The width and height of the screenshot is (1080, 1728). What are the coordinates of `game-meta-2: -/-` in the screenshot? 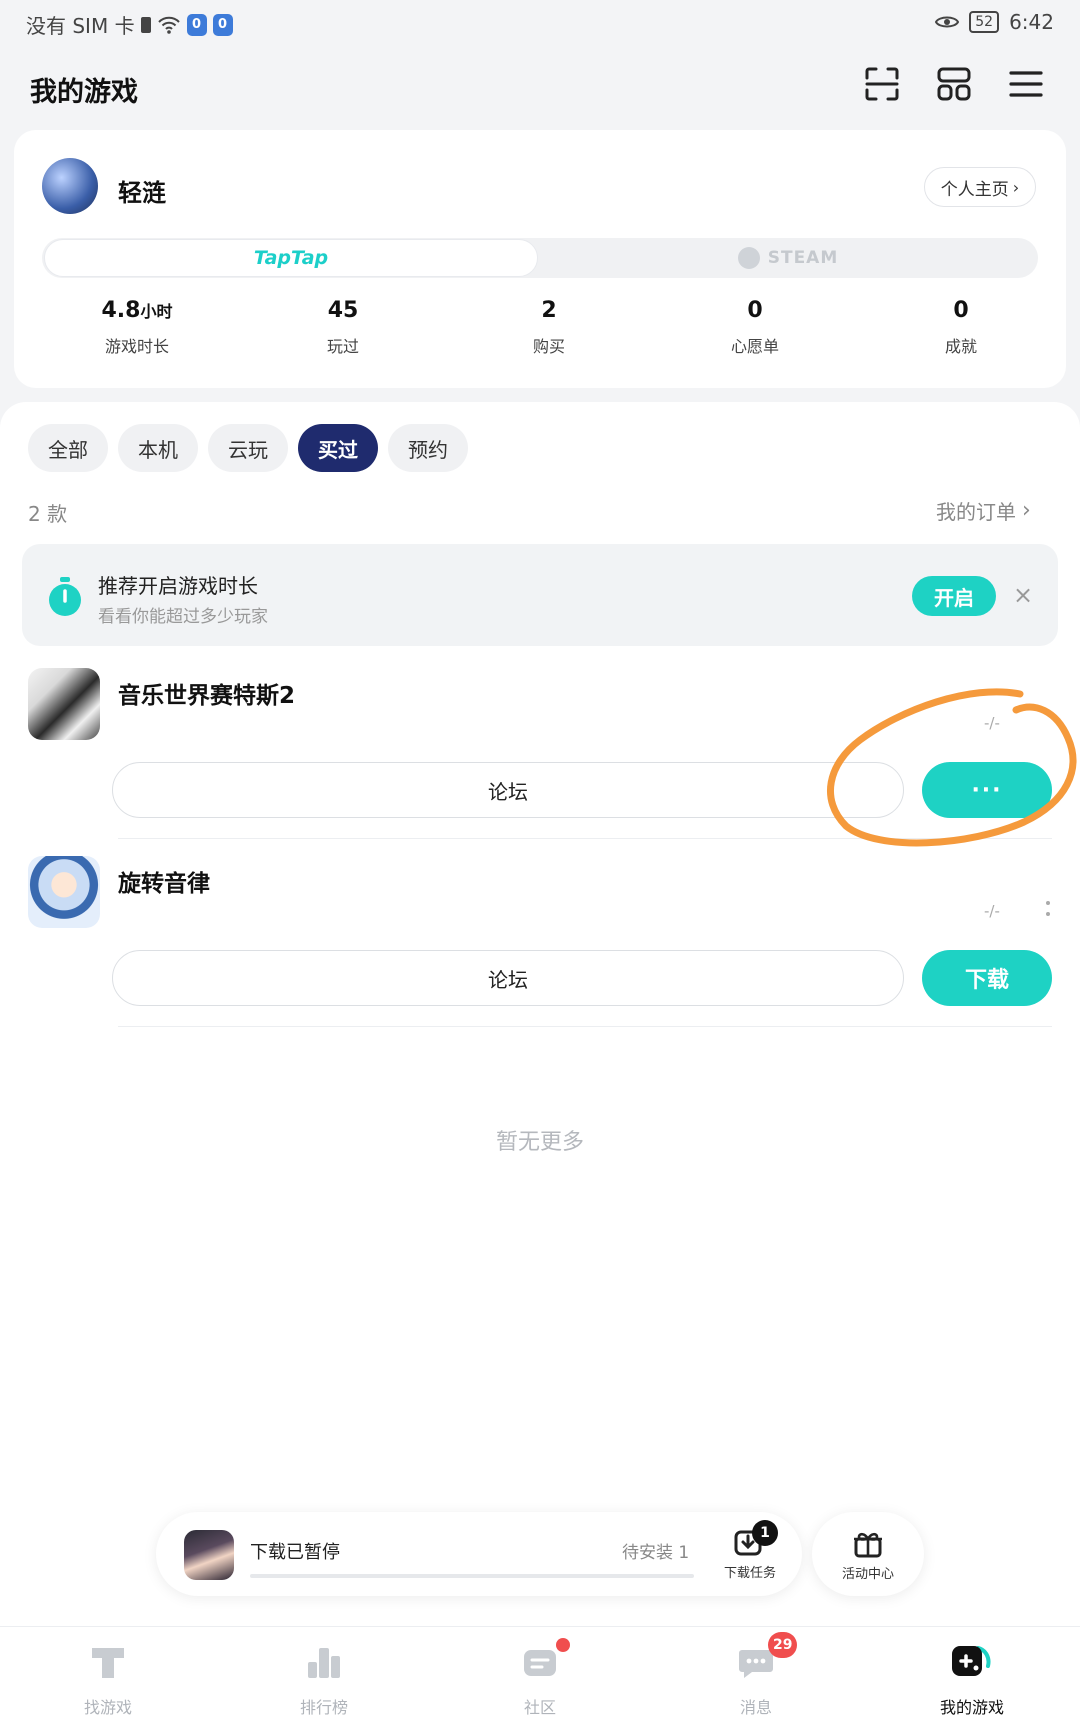 It's located at (992, 911).